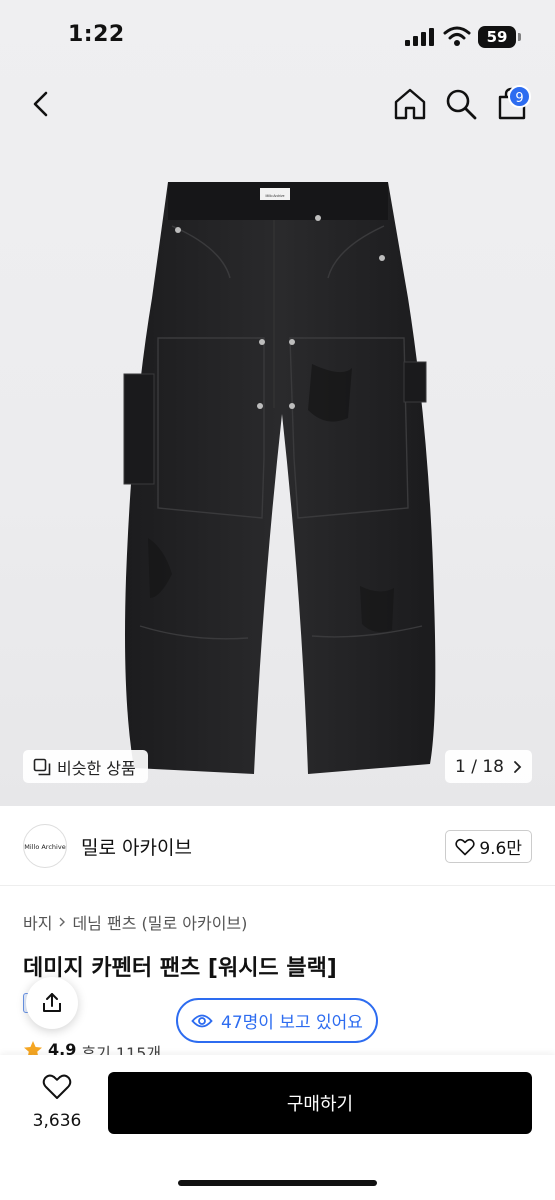 This screenshot has height=1200, width=555. What do you see at coordinates (274, 196) in the screenshot?
I see `waistband-label-text: Millo Archive` at bounding box center [274, 196].